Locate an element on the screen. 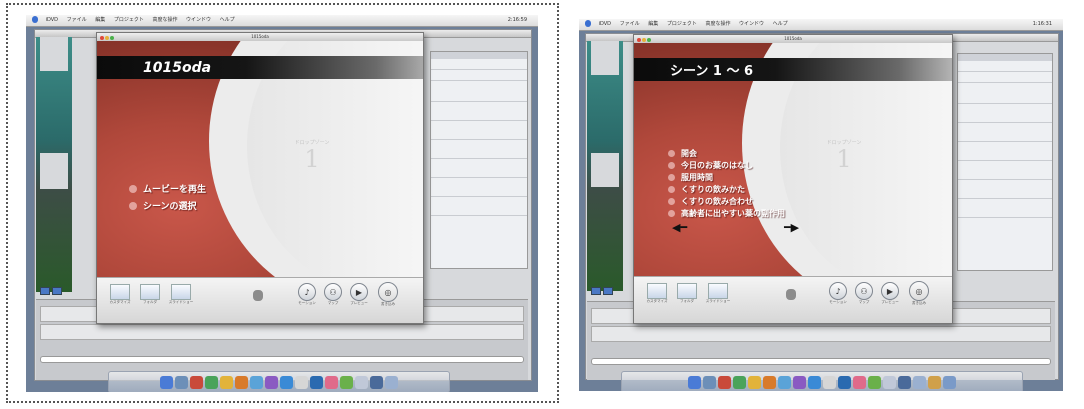 The width and height of the screenshot is (1084, 409). dock is located at coordinates (279, 381).